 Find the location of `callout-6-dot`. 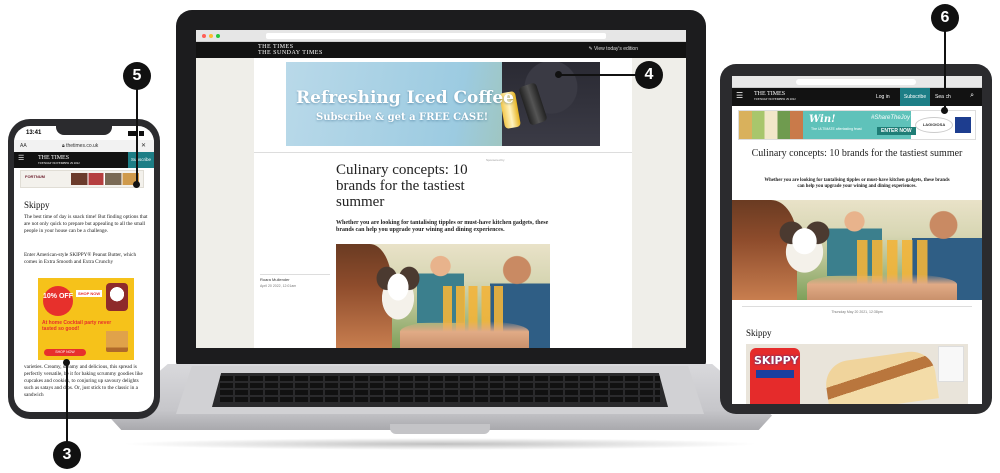

callout-6-dot is located at coordinates (944, 110).